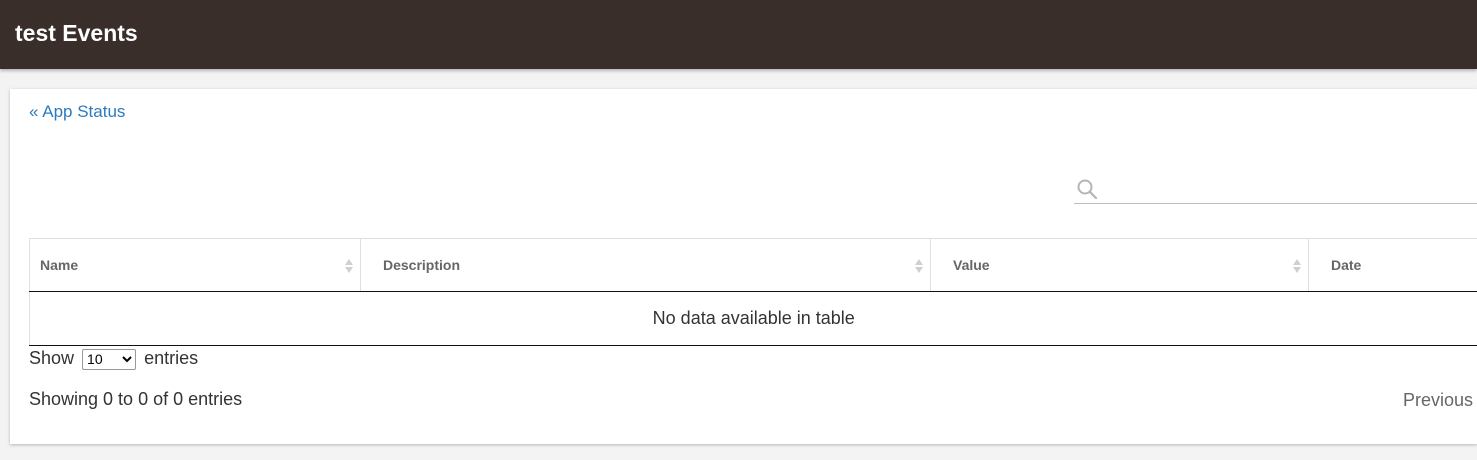 This screenshot has width=1477, height=460. I want to click on search-box, so click(1275, 189).